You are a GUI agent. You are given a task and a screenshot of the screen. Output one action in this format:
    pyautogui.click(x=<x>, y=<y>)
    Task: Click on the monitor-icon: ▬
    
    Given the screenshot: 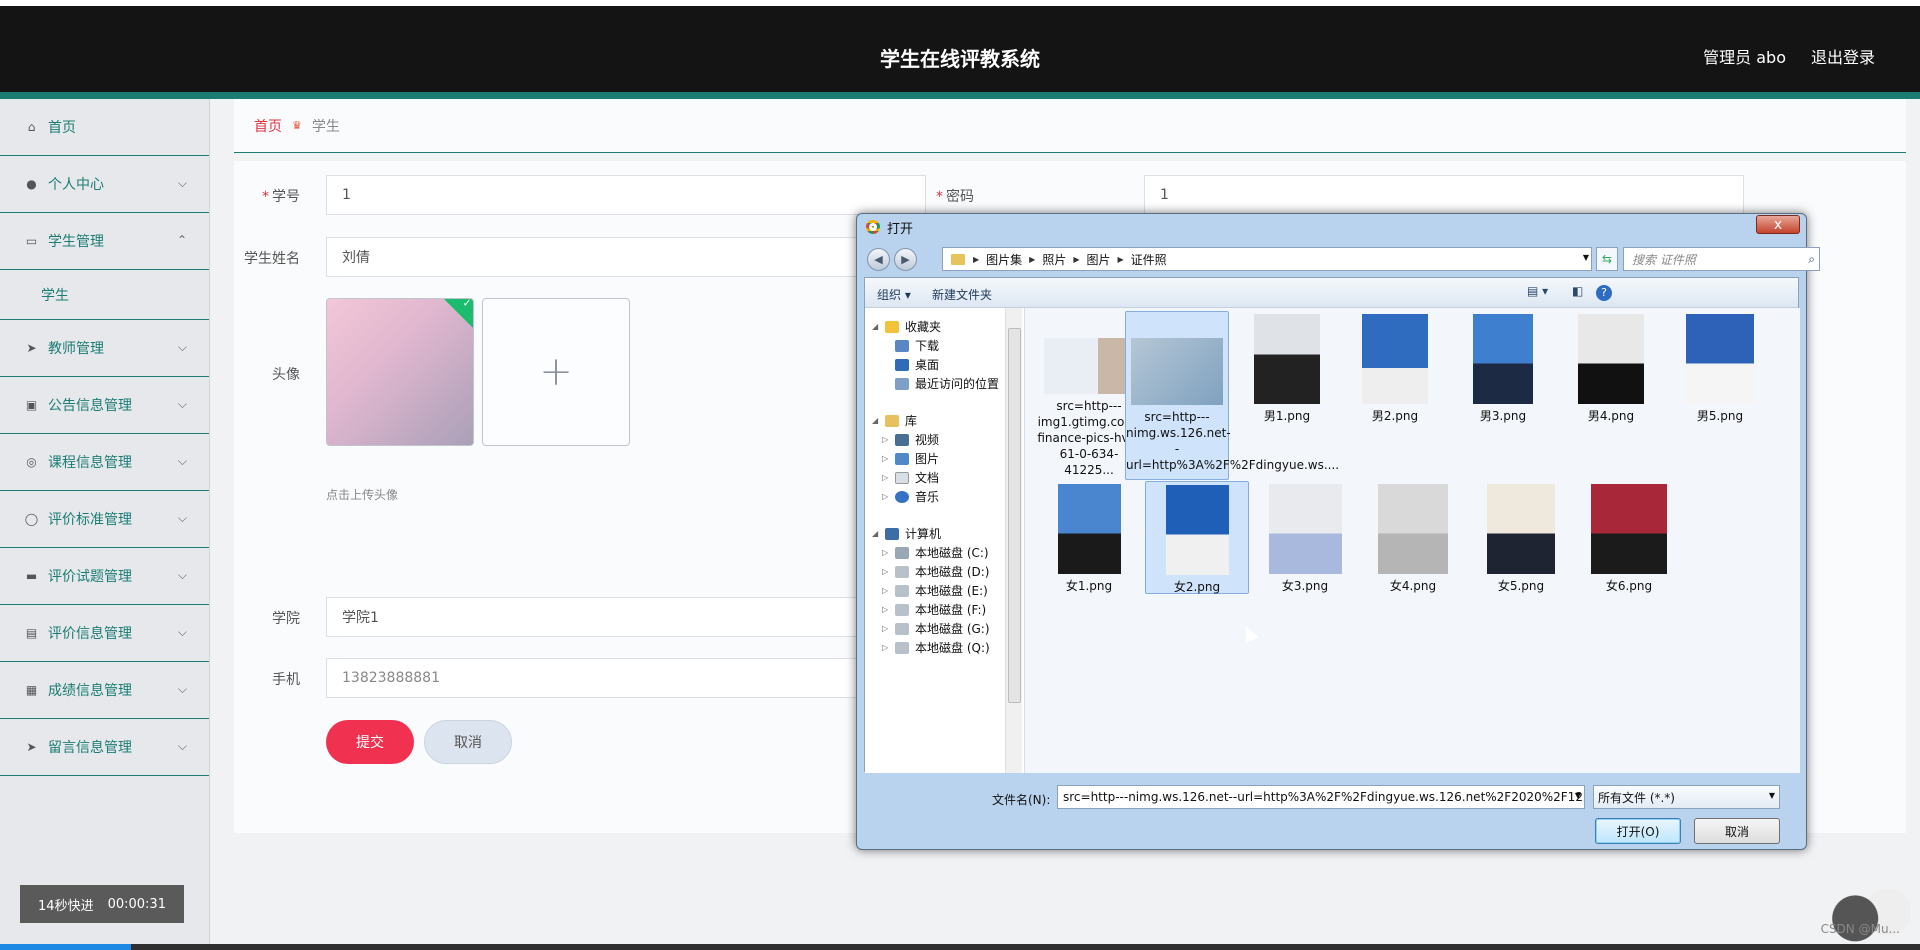 What is the action you would take?
    pyautogui.click(x=31, y=576)
    